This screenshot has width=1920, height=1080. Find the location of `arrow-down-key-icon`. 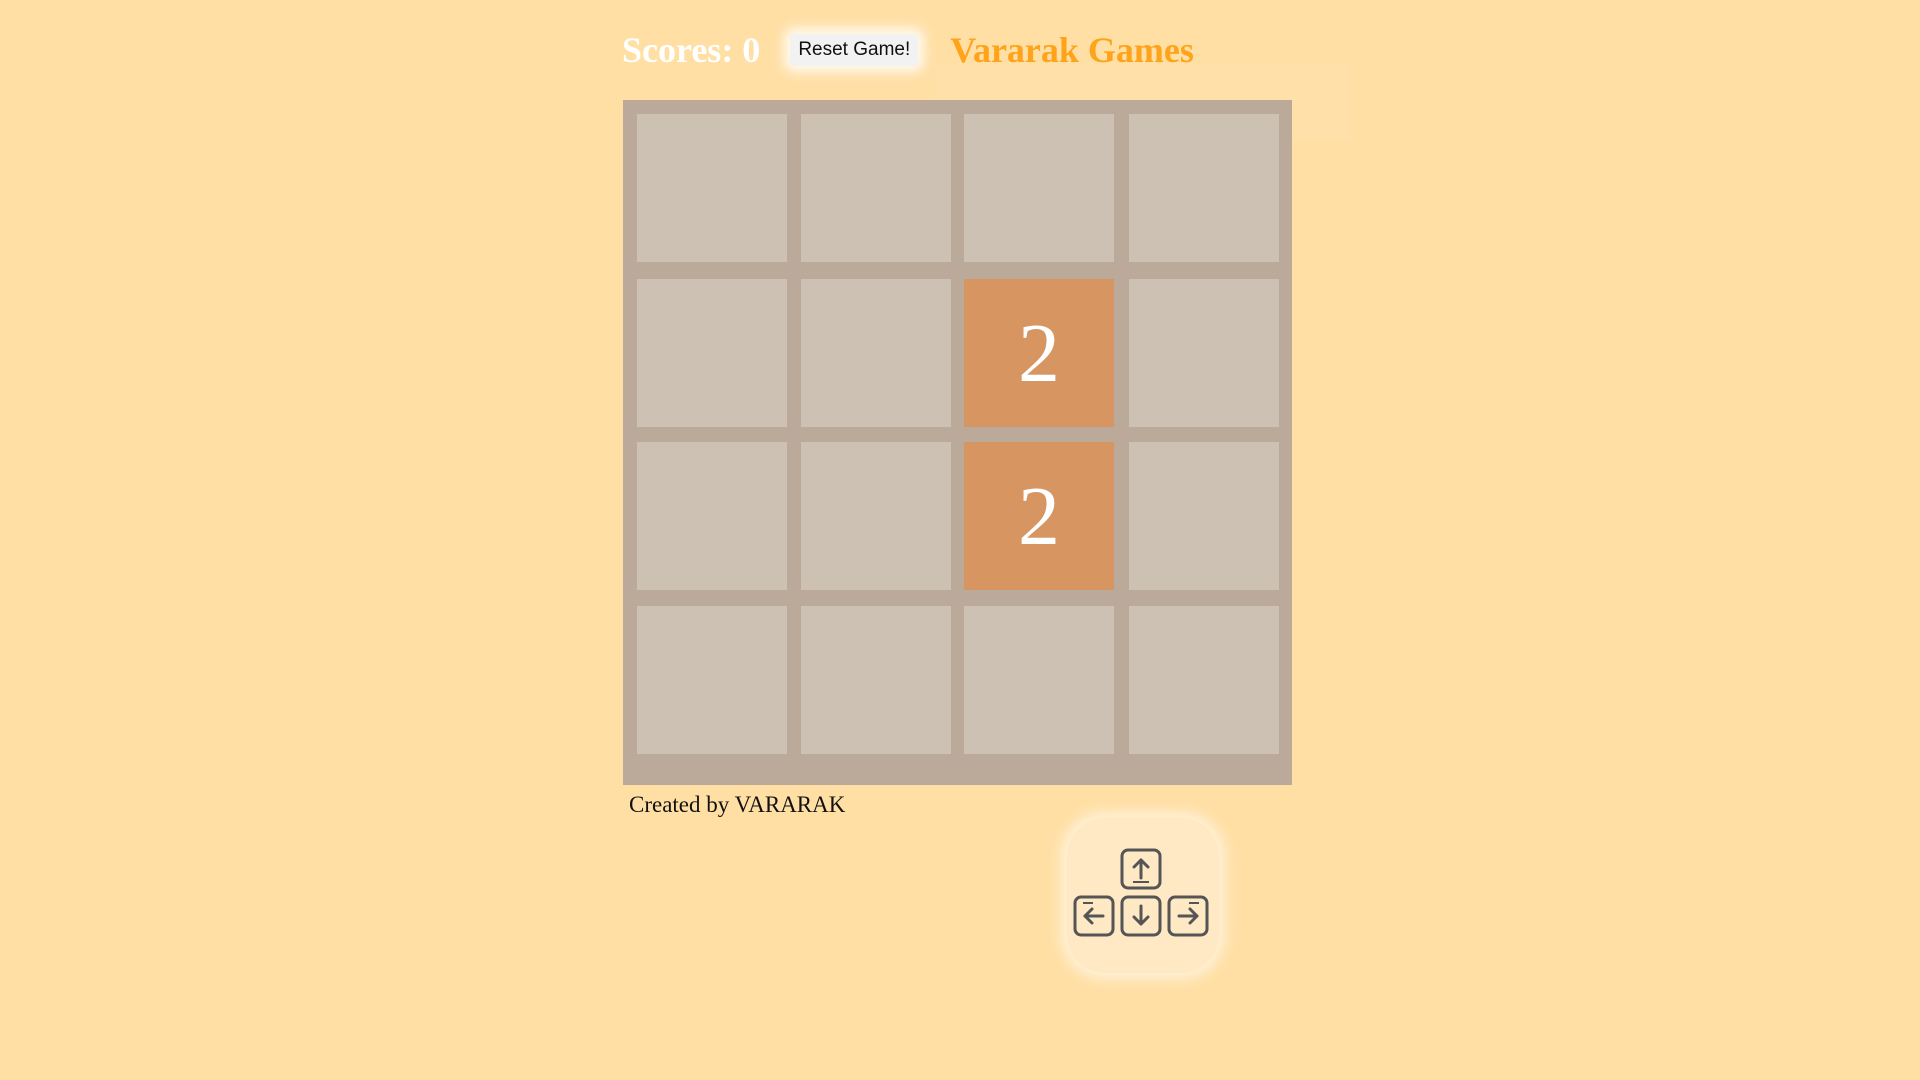

arrow-down-key-icon is located at coordinates (1141, 916).